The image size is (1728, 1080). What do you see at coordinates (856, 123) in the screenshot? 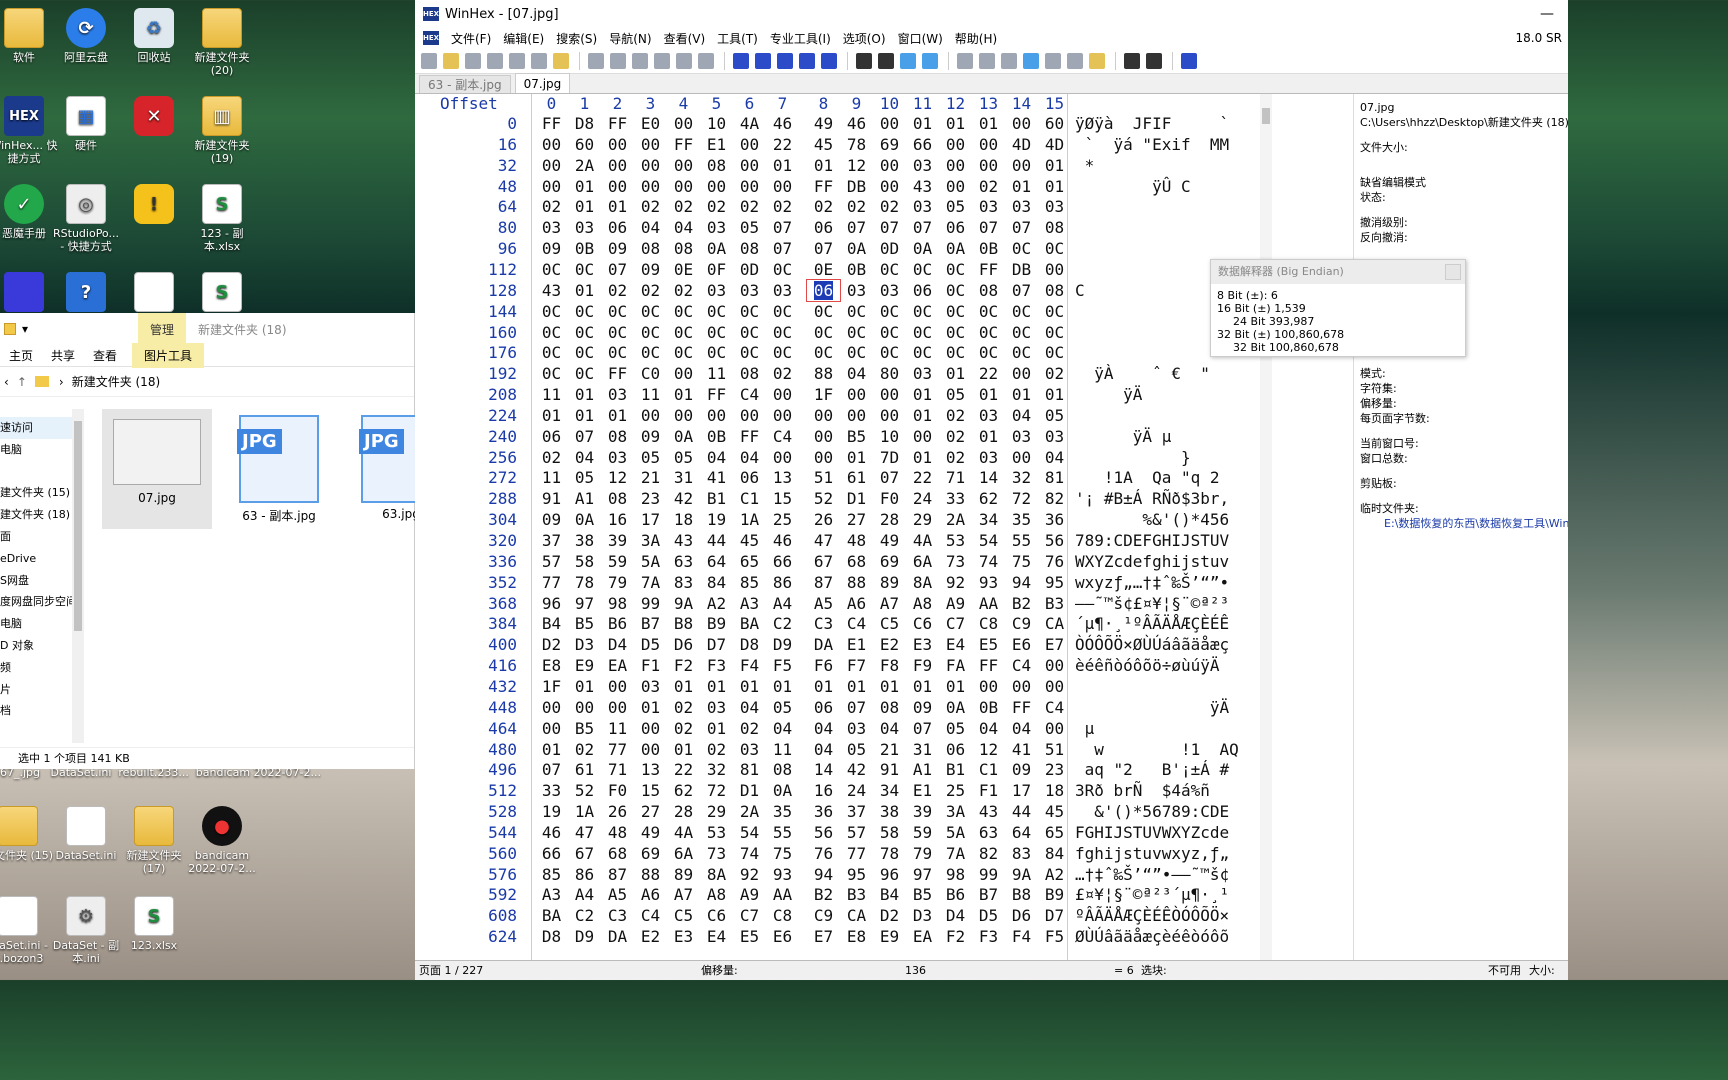
I see `hex-byte: 46` at bounding box center [856, 123].